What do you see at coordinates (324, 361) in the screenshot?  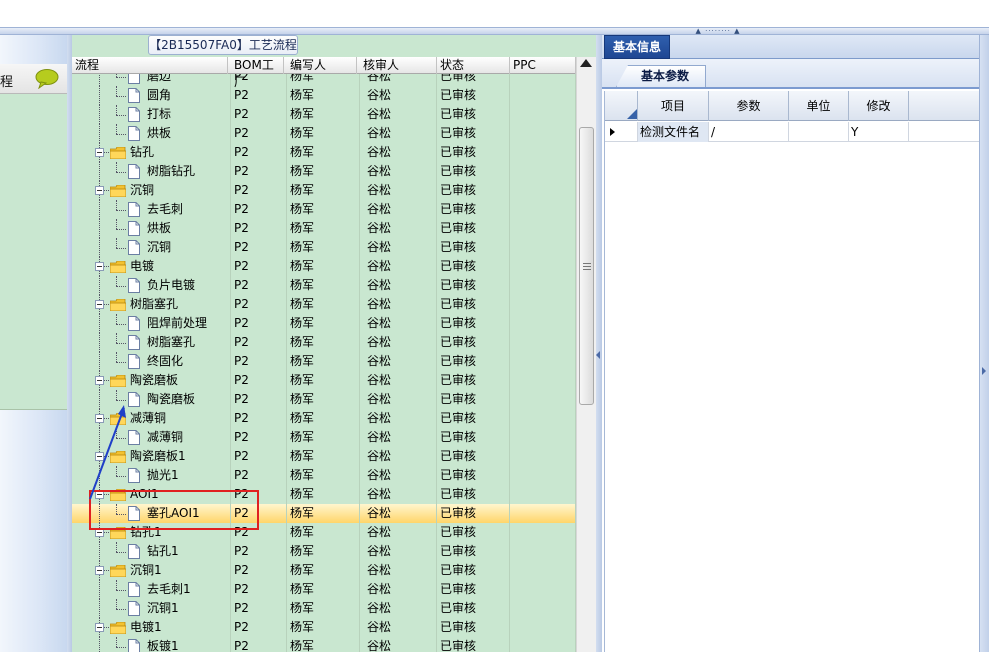 I see `tree-row: 终固化 P2 杨军 谷松 已审核` at bounding box center [324, 361].